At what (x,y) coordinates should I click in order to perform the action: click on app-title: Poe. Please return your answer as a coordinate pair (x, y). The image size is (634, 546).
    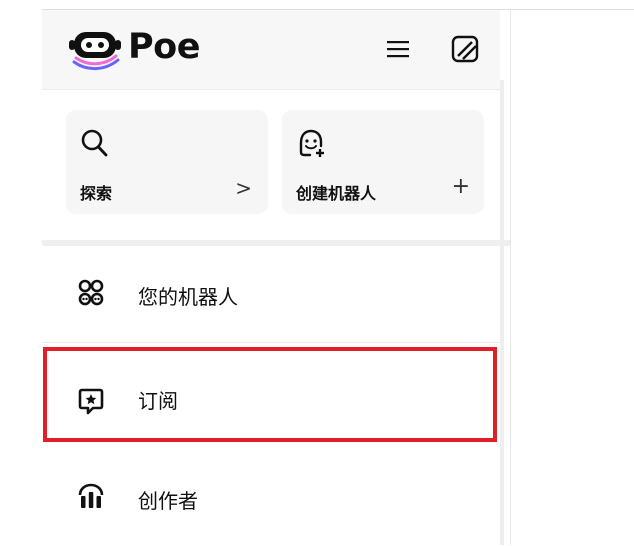
    Looking at the image, I should click on (164, 47).